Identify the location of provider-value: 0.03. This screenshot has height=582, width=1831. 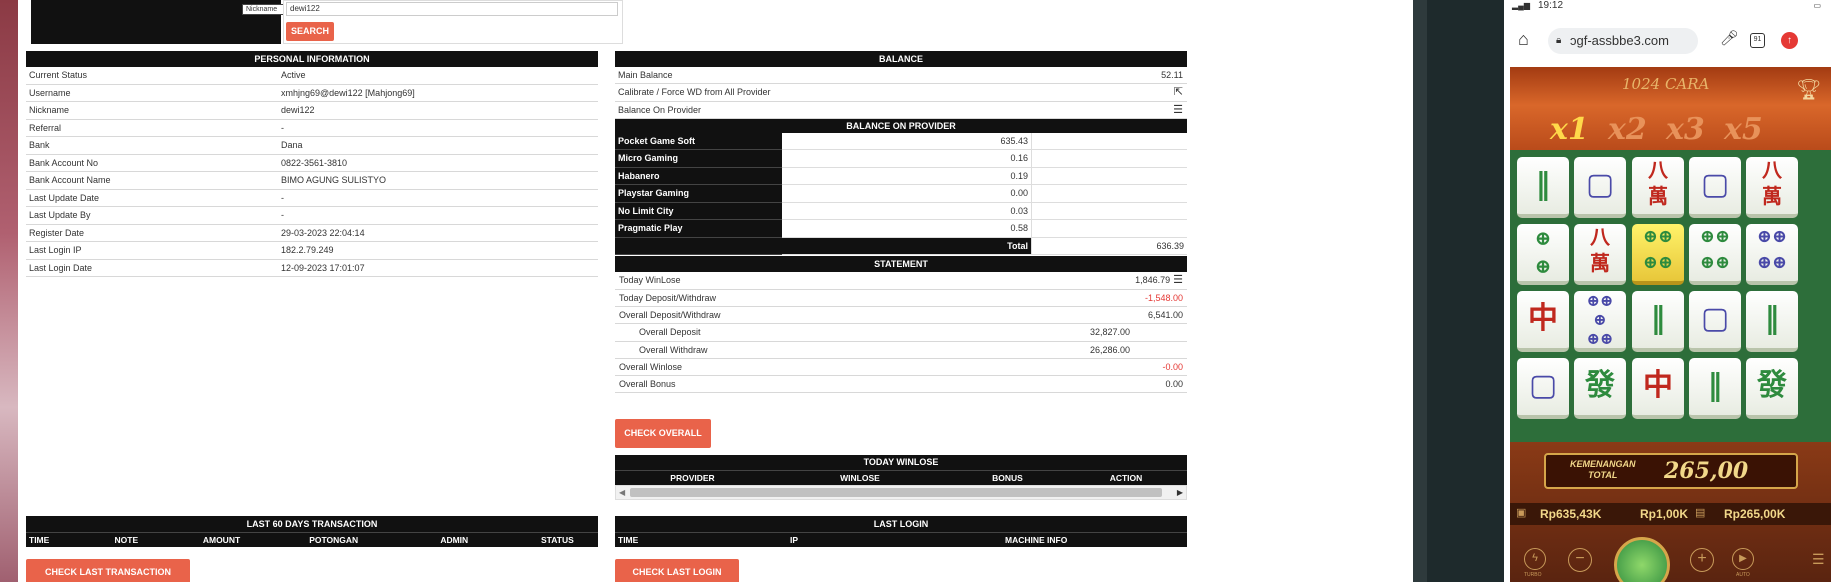
(907, 211).